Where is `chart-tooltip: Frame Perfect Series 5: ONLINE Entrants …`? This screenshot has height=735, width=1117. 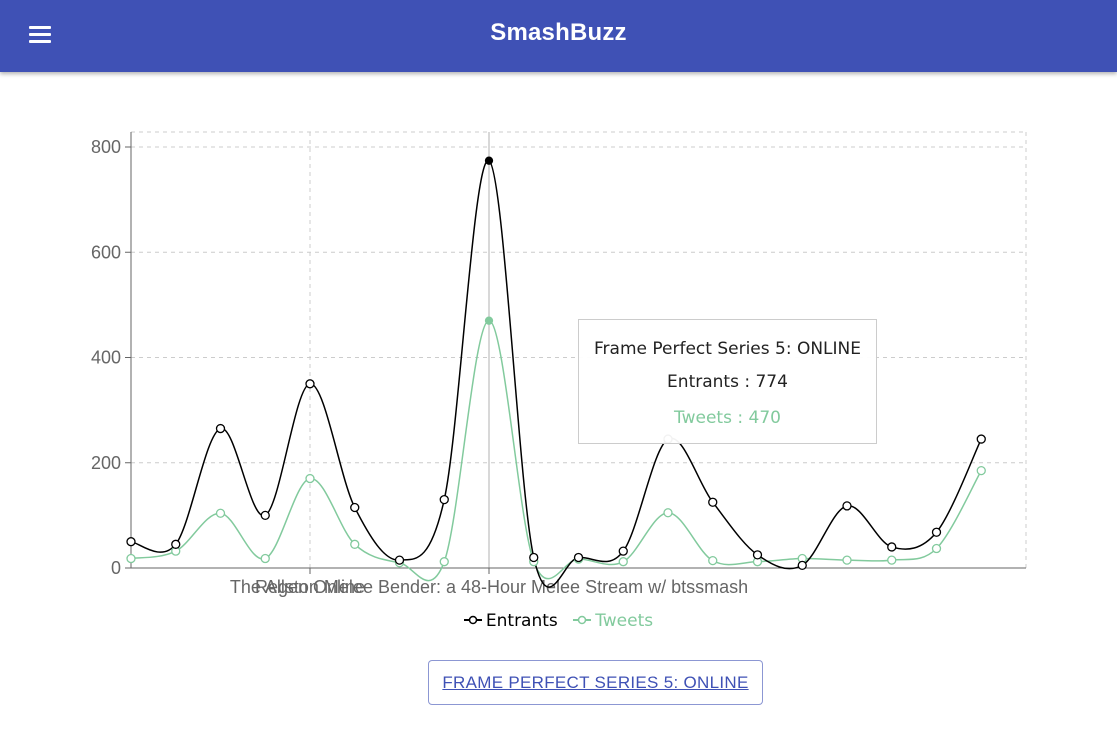 chart-tooltip: Frame Perfect Series 5: ONLINE Entrants … is located at coordinates (727, 381).